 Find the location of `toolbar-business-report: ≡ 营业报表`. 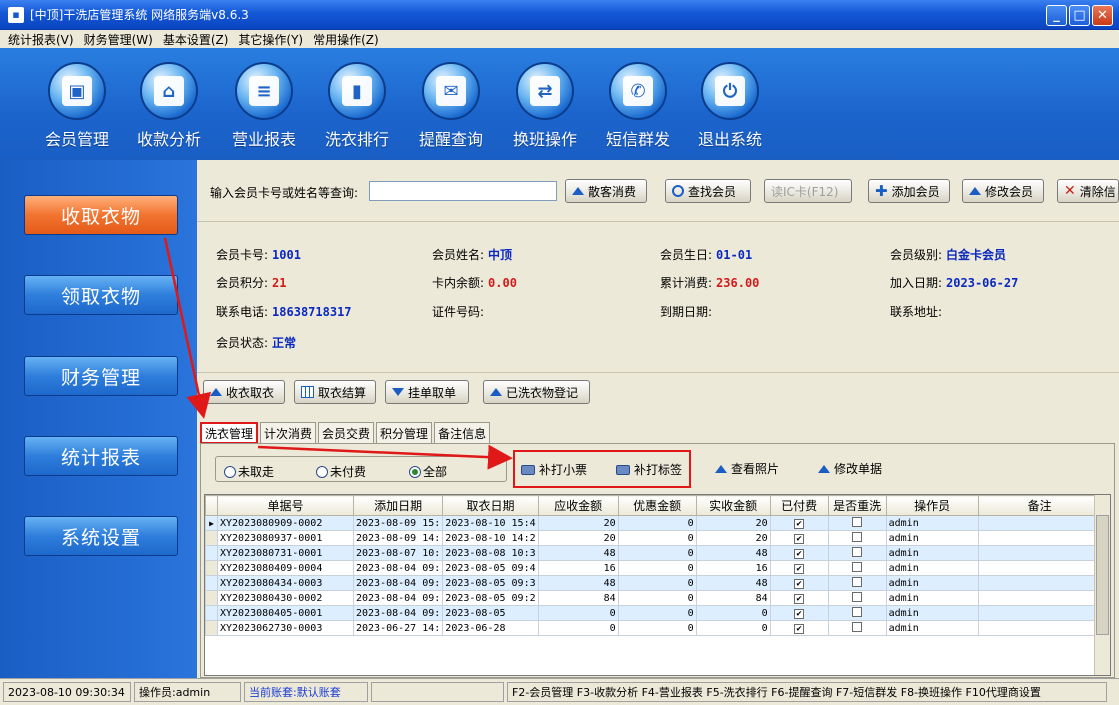

toolbar-business-report: ≡ 营业报表 is located at coordinates (264, 106).